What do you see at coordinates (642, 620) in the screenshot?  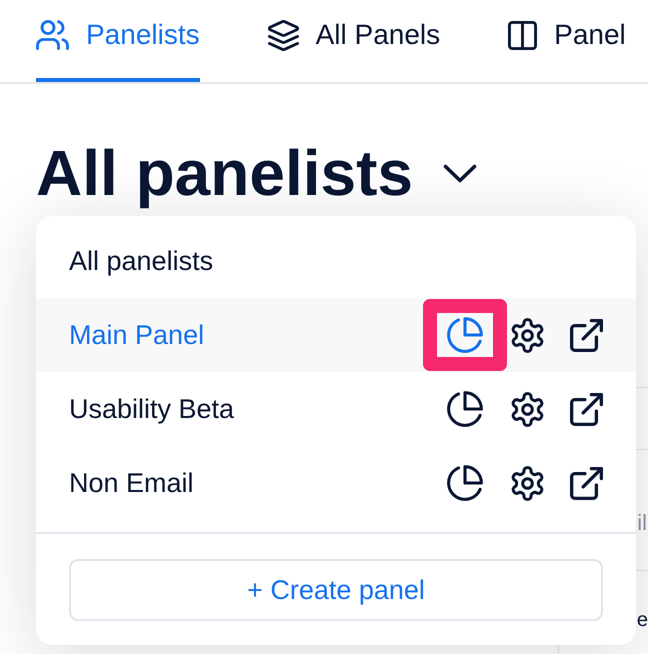 I see `partial-table-text: e` at bounding box center [642, 620].